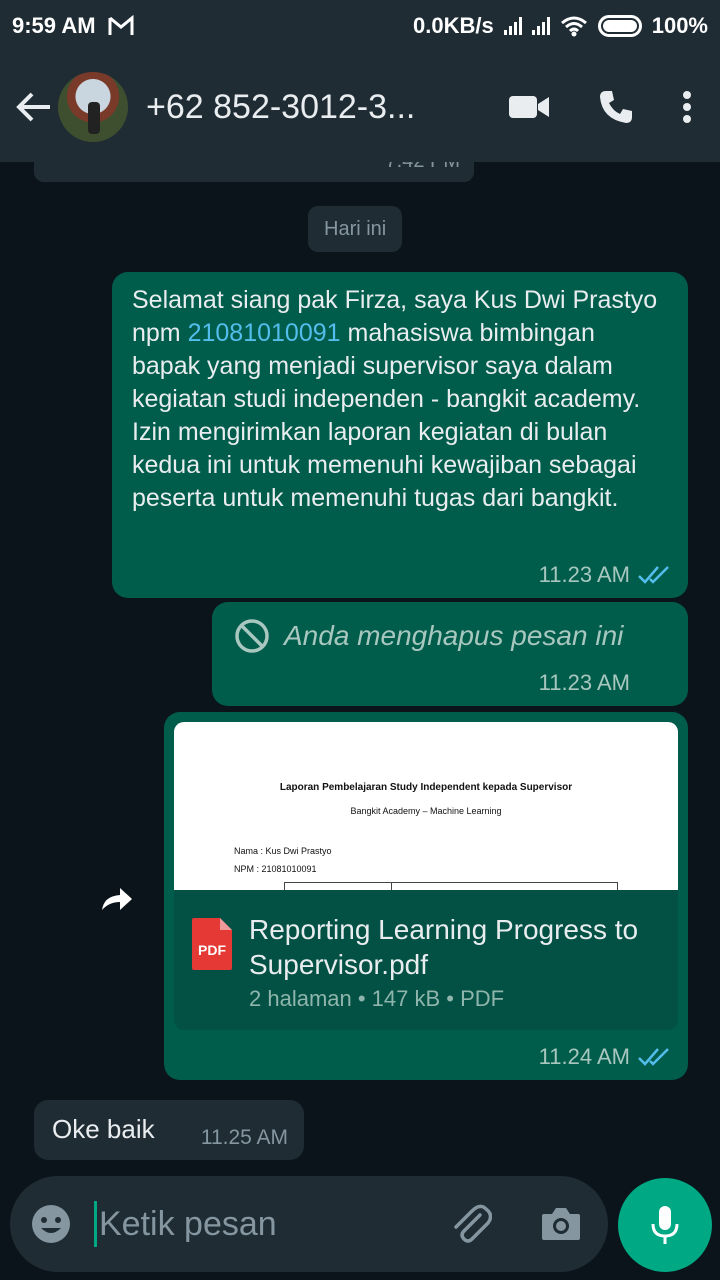 The image size is (720, 1280). Describe the element at coordinates (169, 1130) in the screenshot. I see `incoming-message: Oke baik 11.25 AM` at that location.